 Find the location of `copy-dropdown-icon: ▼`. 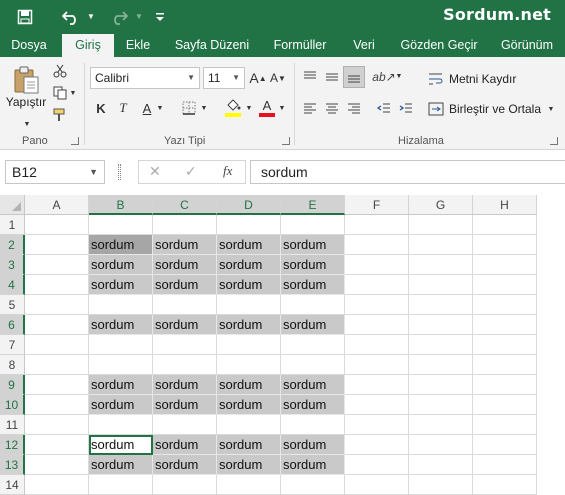

copy-dropdown-icon: ▼ is located at coordinates (73, 93).